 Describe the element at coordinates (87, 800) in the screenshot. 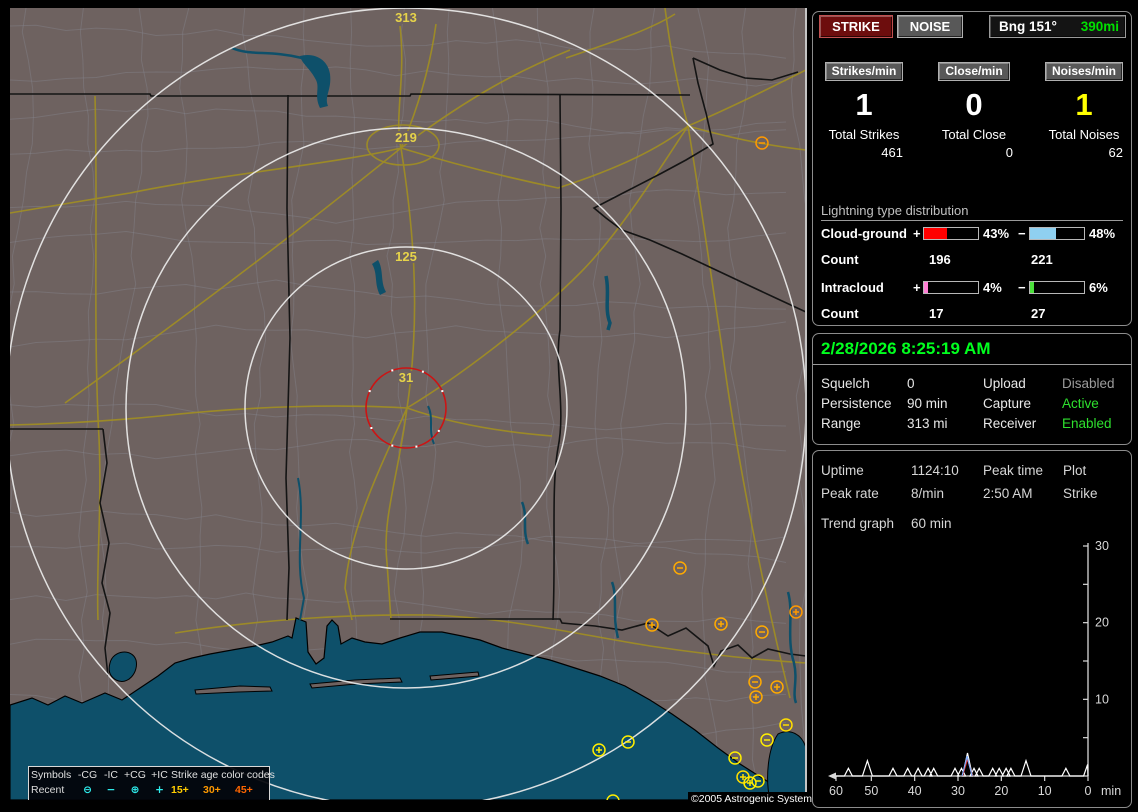

I see `neg-cg-old-icon: ⊖` at that location.